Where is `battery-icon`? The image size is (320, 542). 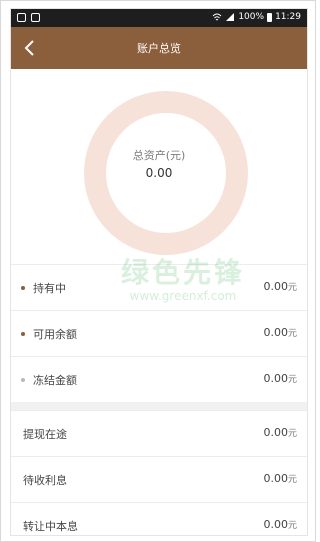 battery-icon is located at coordinates (270, 17).